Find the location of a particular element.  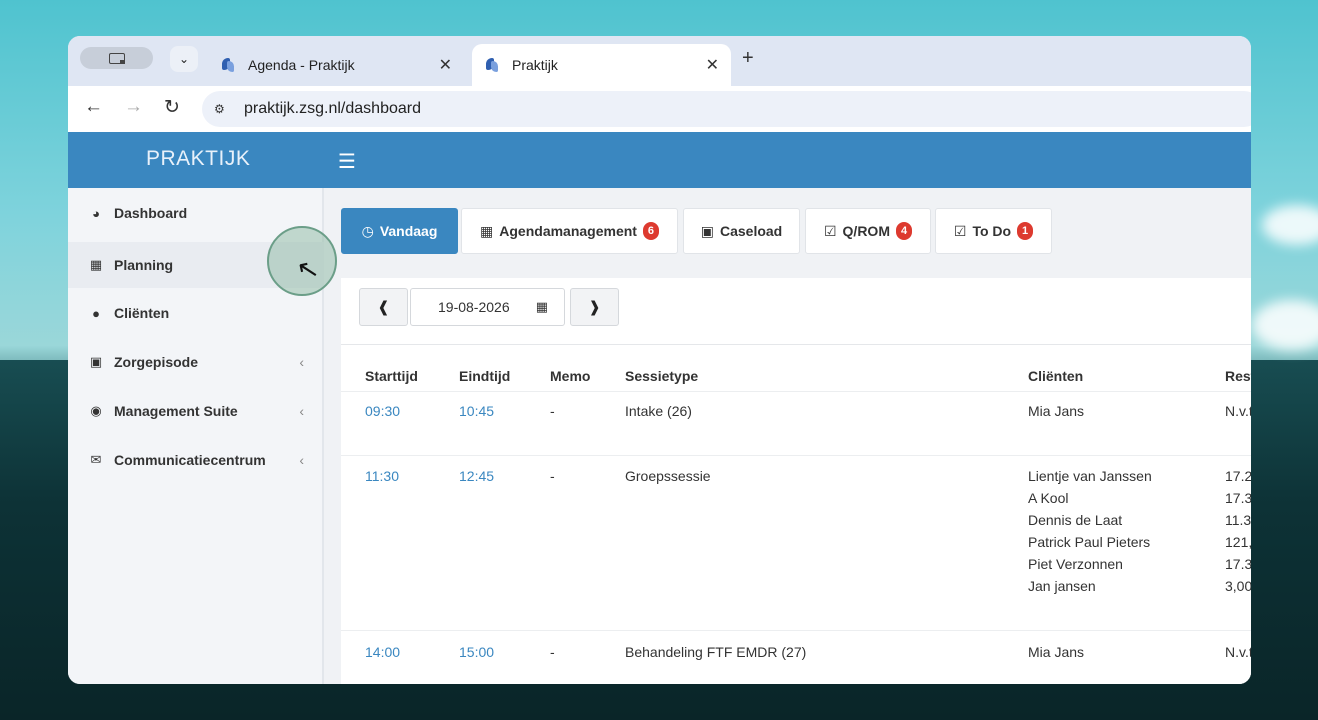

profile-pill is located at coordinates (116, 58).